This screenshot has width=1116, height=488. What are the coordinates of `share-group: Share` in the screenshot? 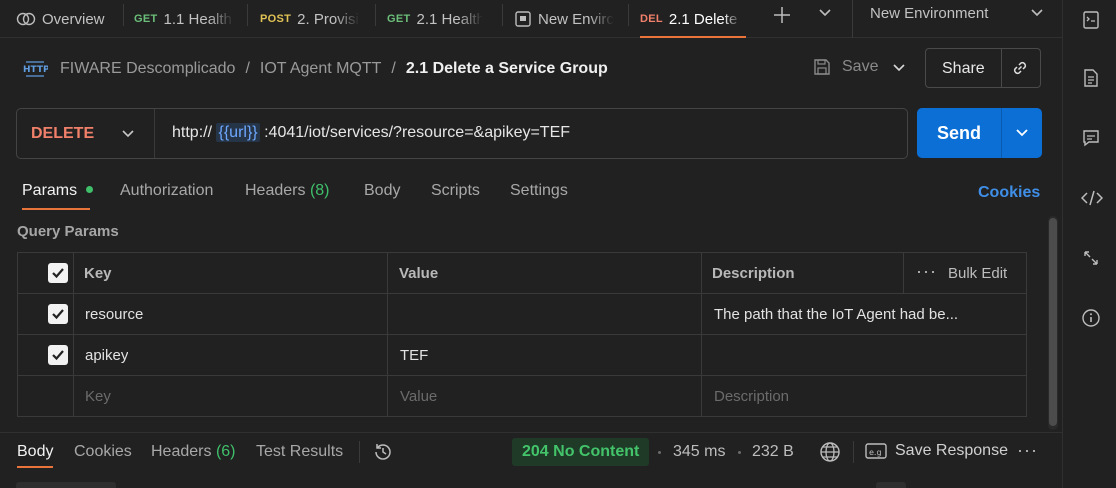 It's located at (983, 68).